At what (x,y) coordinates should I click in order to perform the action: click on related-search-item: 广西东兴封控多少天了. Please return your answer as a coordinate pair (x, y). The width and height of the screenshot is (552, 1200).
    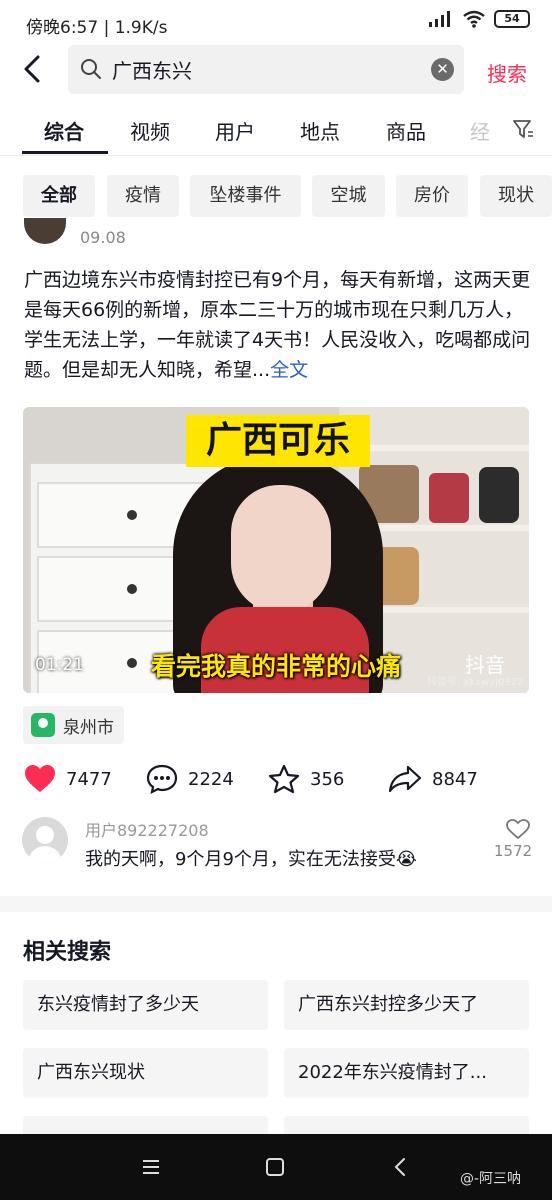
    Looking at the image, I should click on (406, 1005).